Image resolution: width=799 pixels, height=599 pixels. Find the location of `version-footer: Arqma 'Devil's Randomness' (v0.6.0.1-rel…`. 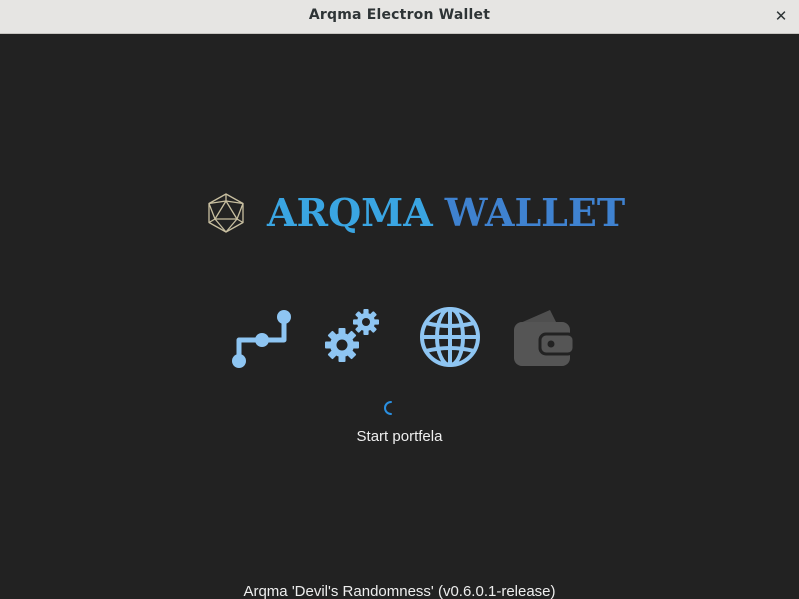

version-footer: Arqma 'Devil's Randomness' (v0.6.0.1-rel… is located at coordinates (399, 591).